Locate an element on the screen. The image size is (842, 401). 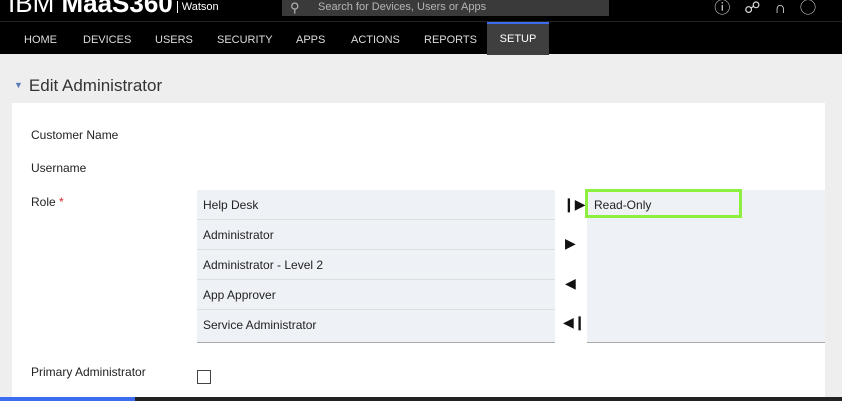
list-item: Administrator is located at coordinates (376, 235).